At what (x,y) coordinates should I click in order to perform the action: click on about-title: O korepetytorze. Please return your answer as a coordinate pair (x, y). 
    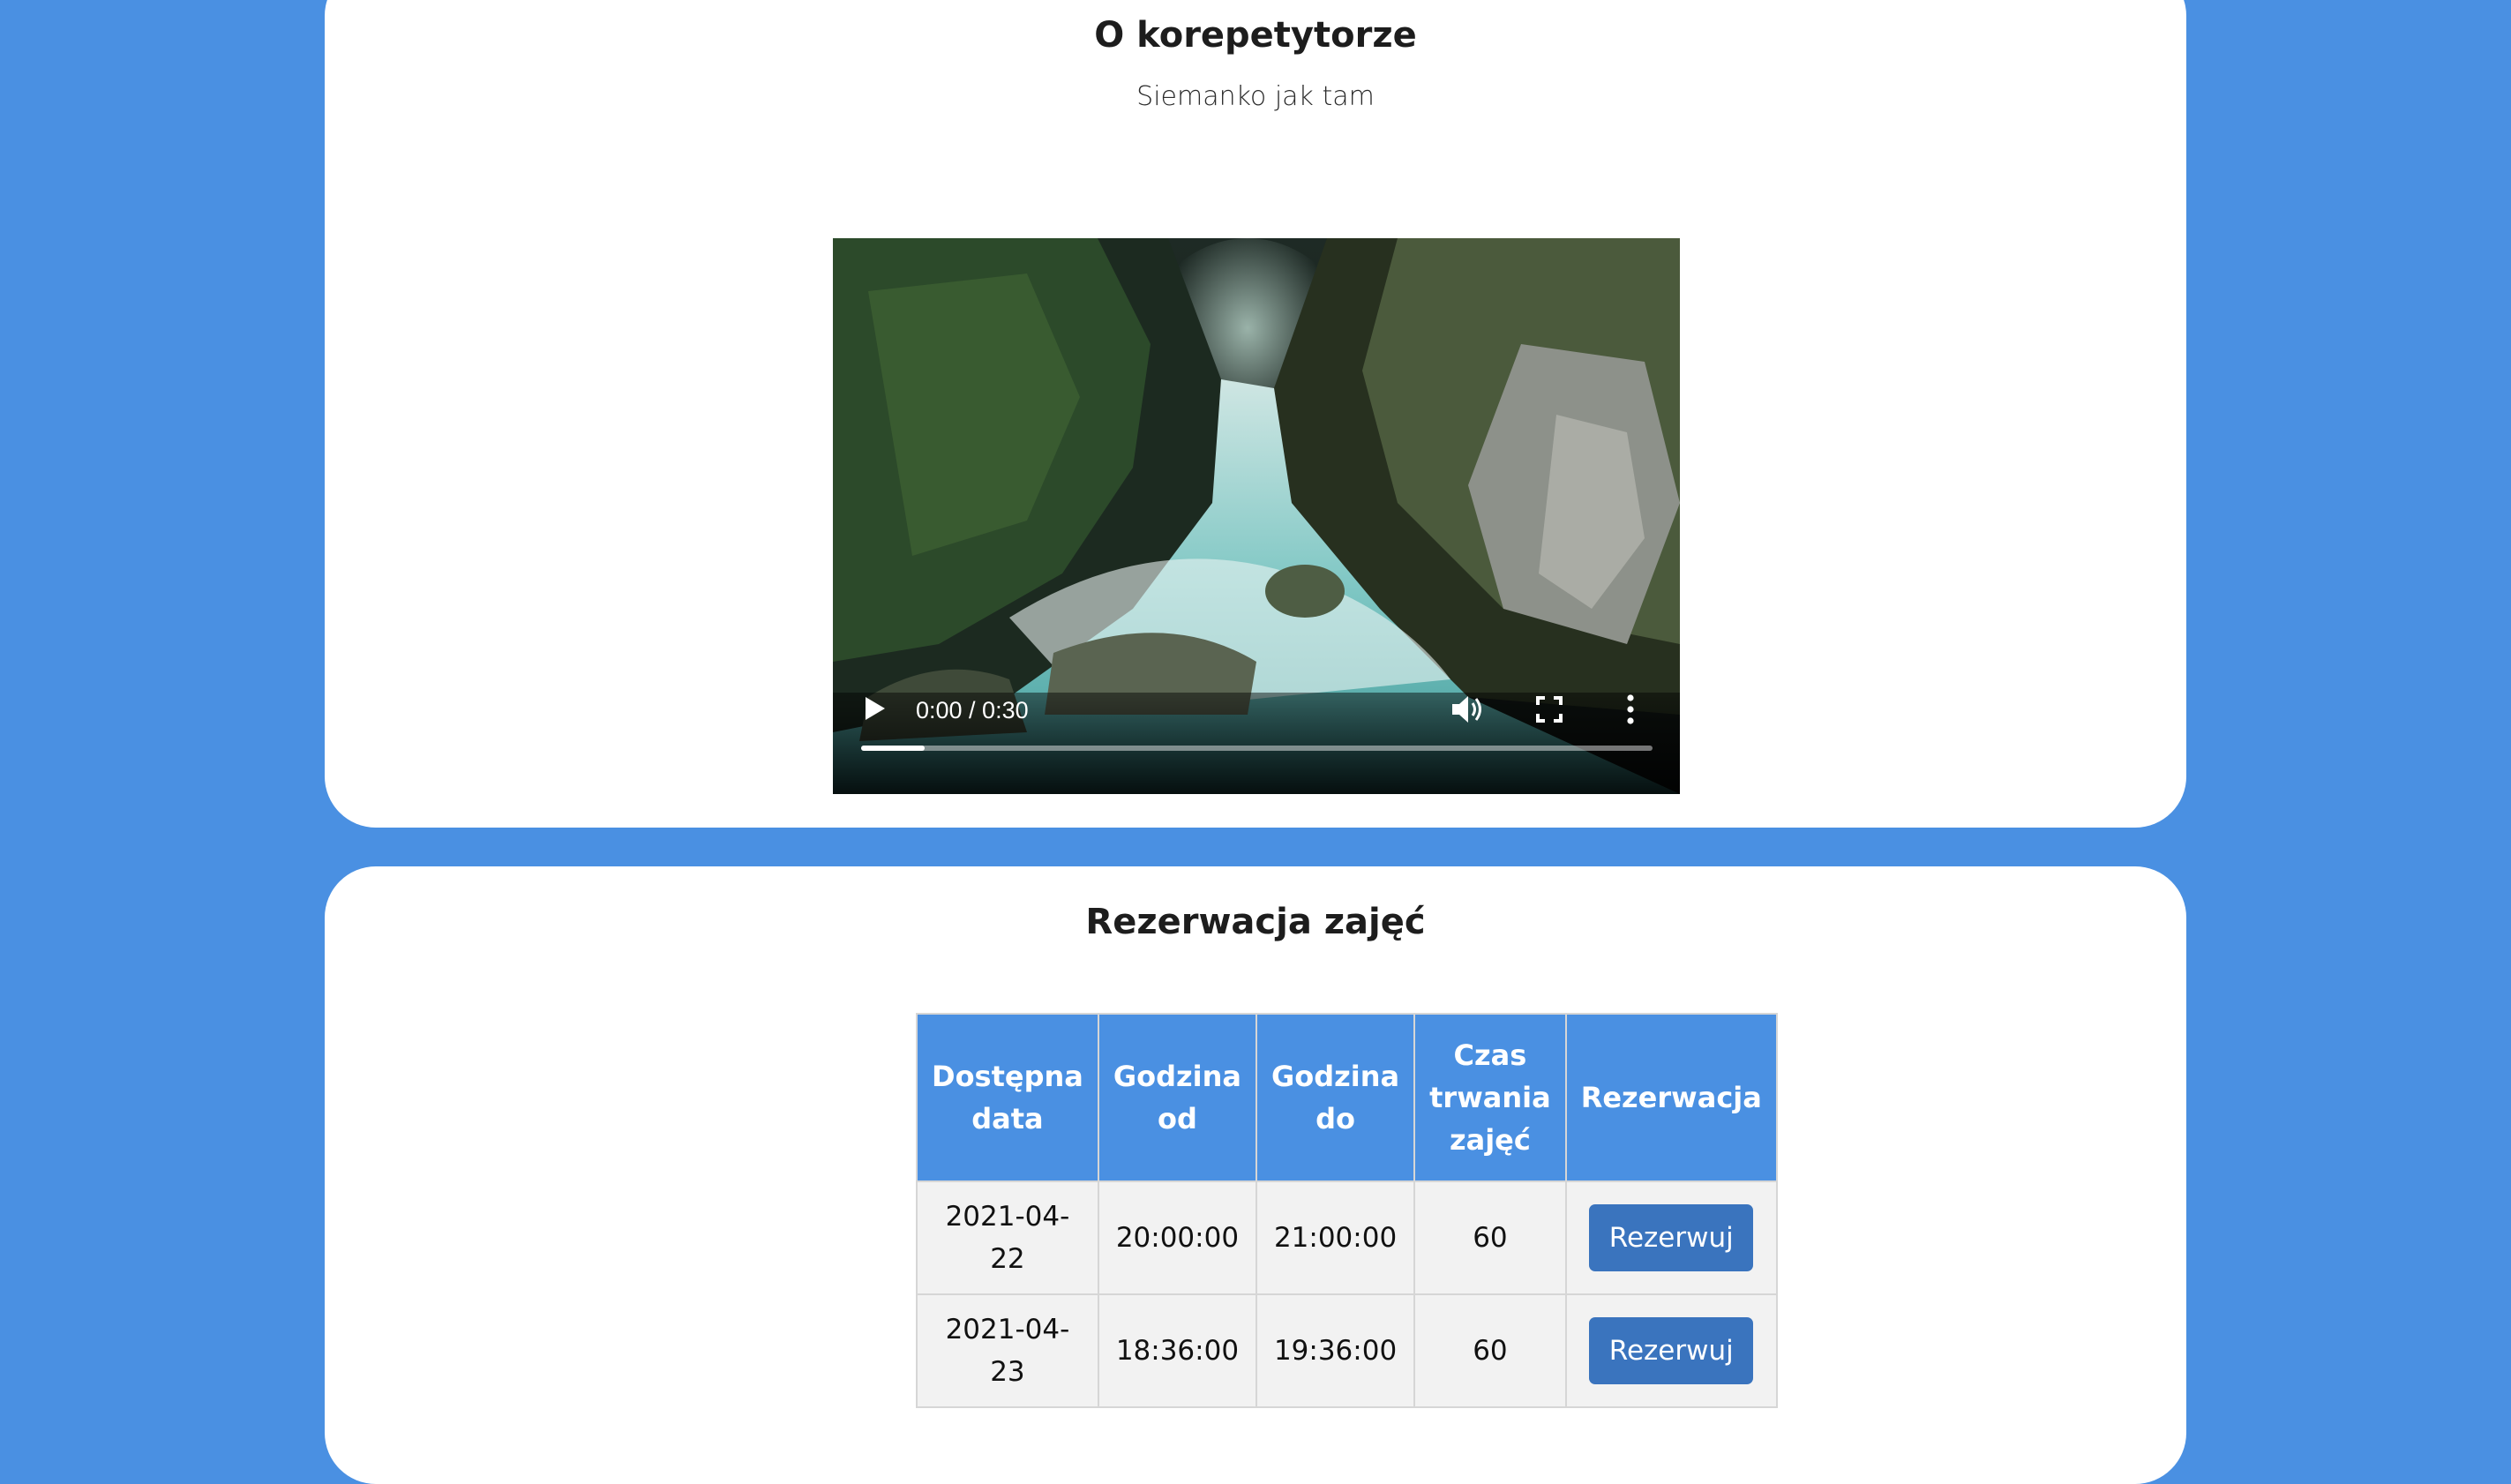
    Looking at the image, I should click on (1255, 35).